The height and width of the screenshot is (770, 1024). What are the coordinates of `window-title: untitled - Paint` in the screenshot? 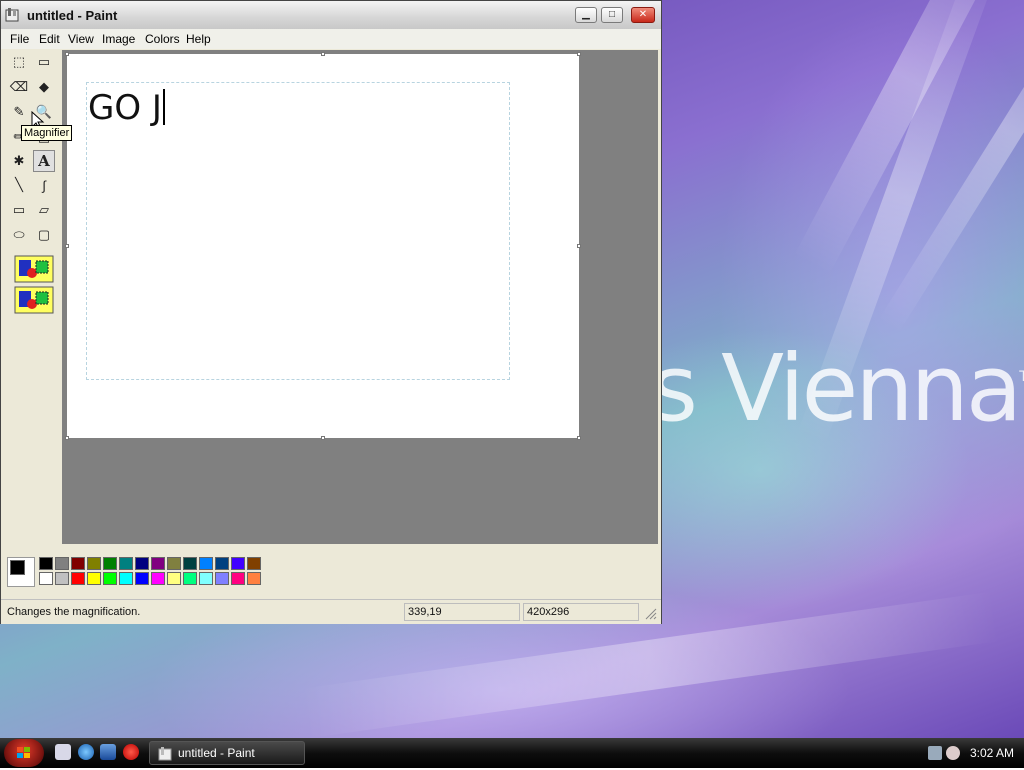 It's located at (72, 15).